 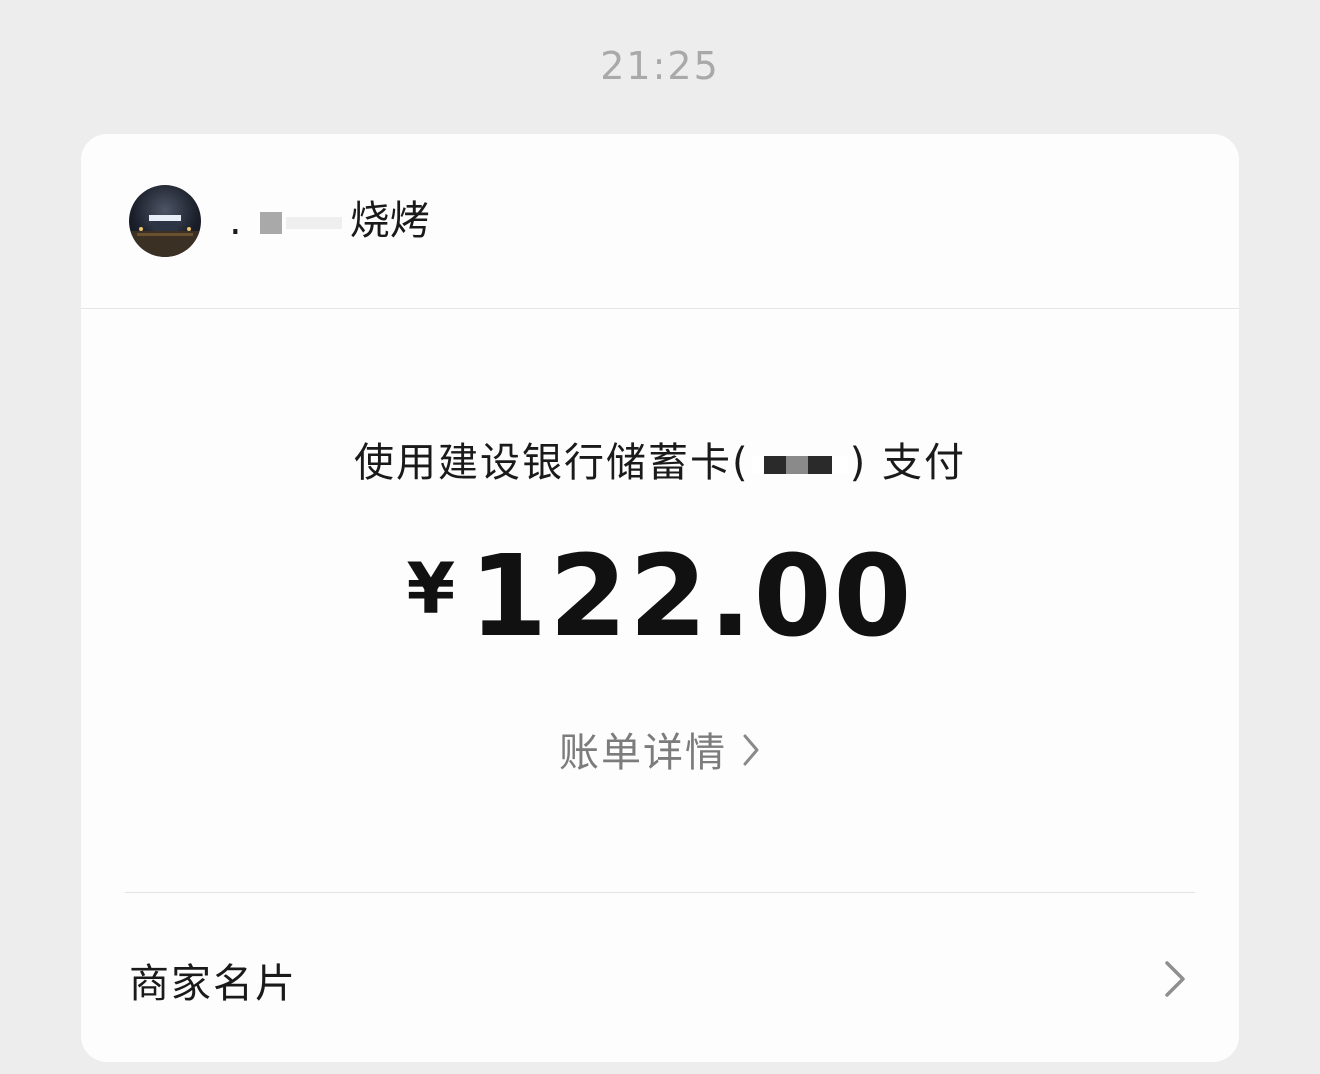 What do you see at coordinates (660, 308) in the screenshot?
I see `header-divider` at bounding box center [660, 308].